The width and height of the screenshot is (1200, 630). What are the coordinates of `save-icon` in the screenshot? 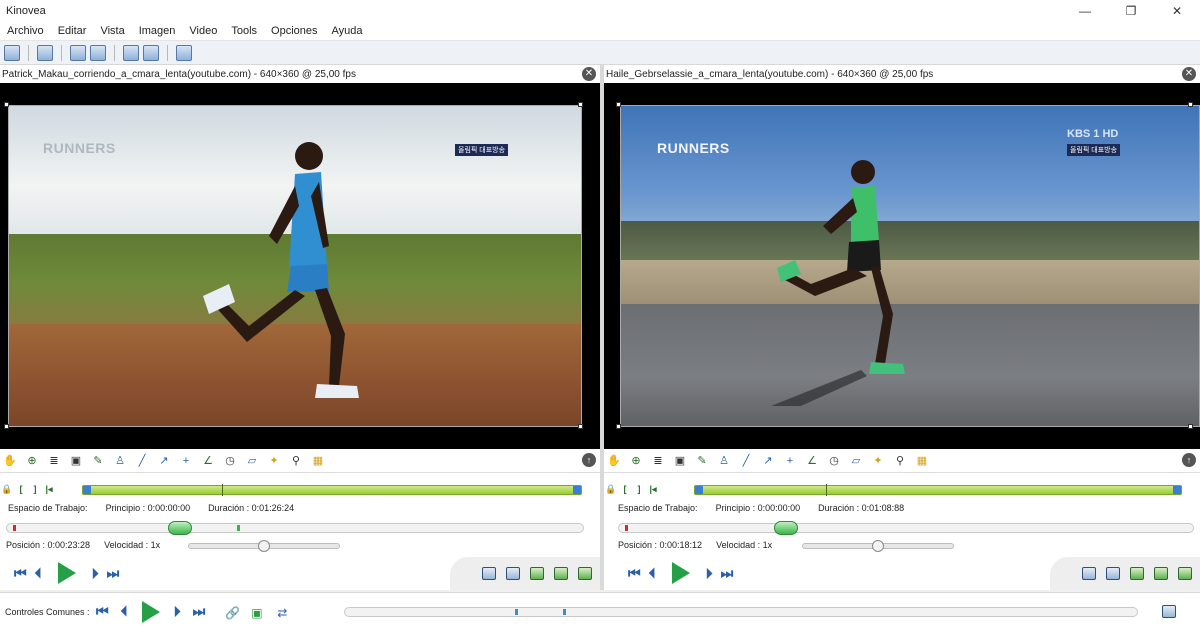 It's located at (12, 53).